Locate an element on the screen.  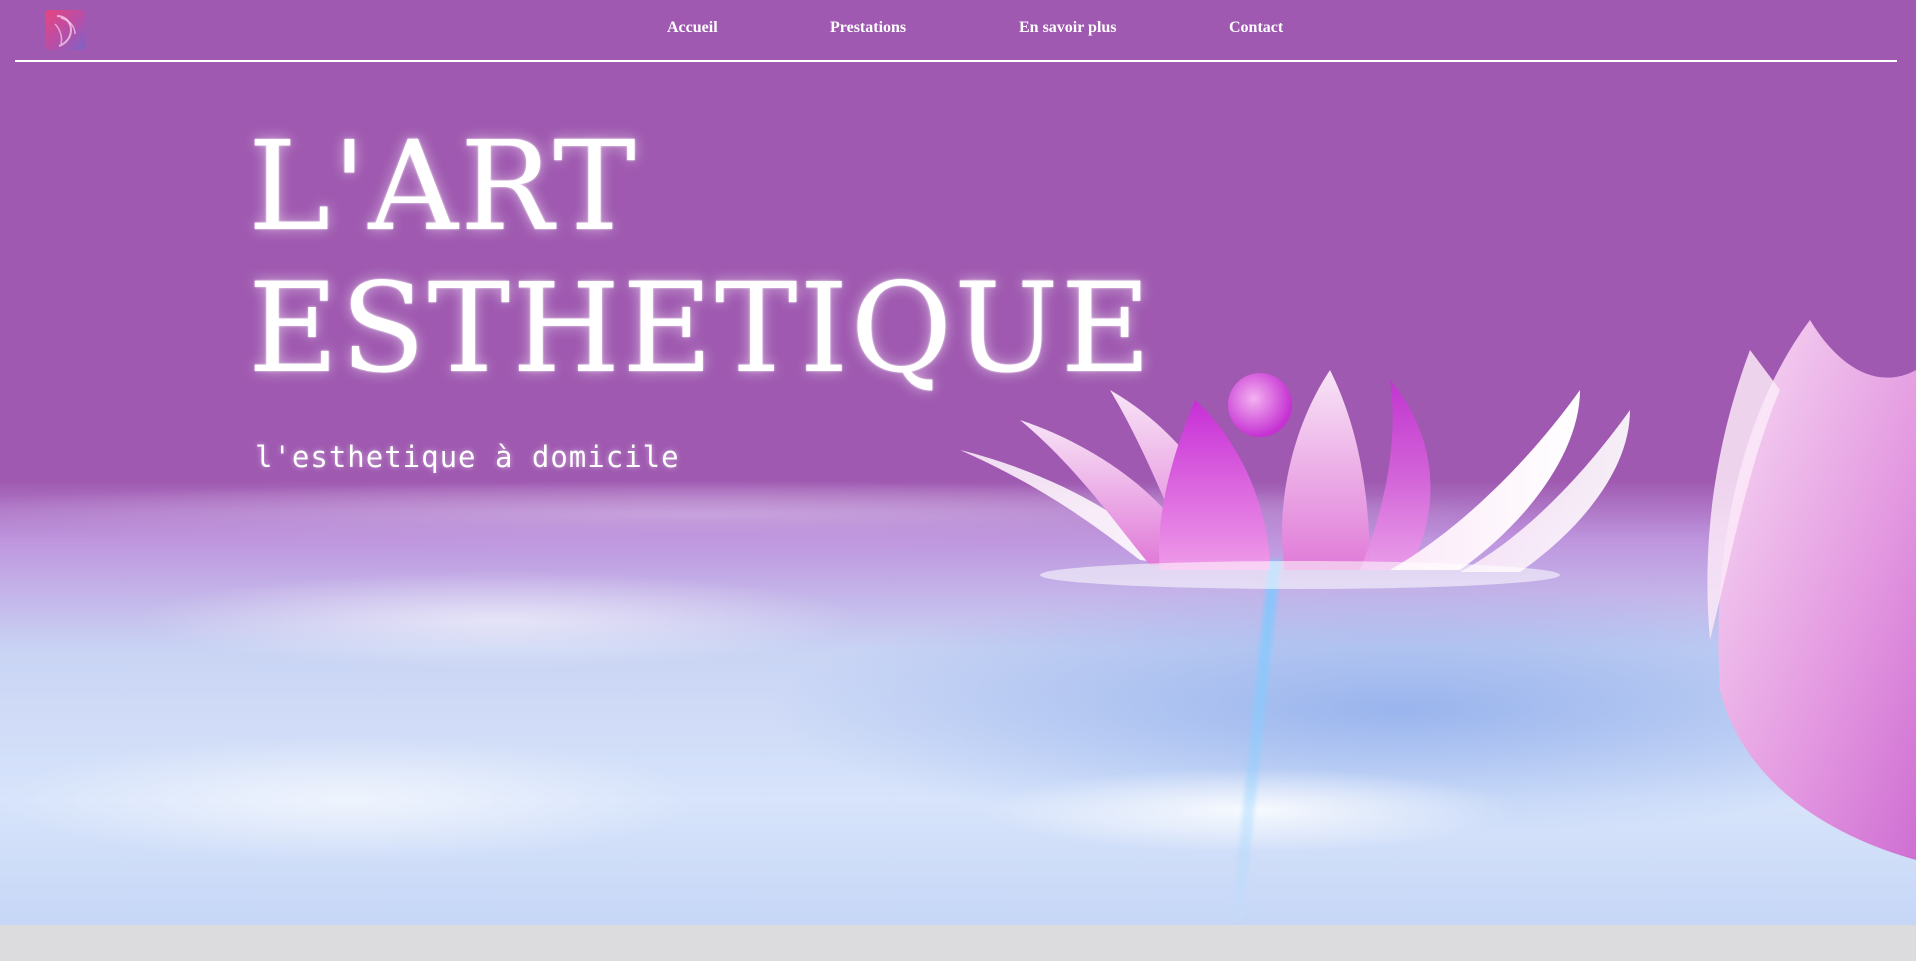
nav-link-contact: Contact is located at coordinates (1256, 28).